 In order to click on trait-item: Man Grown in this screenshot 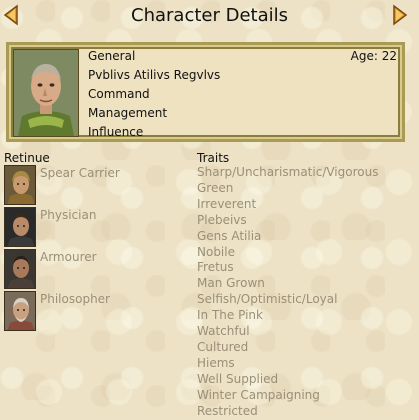, I will do `click(287, 284)`.